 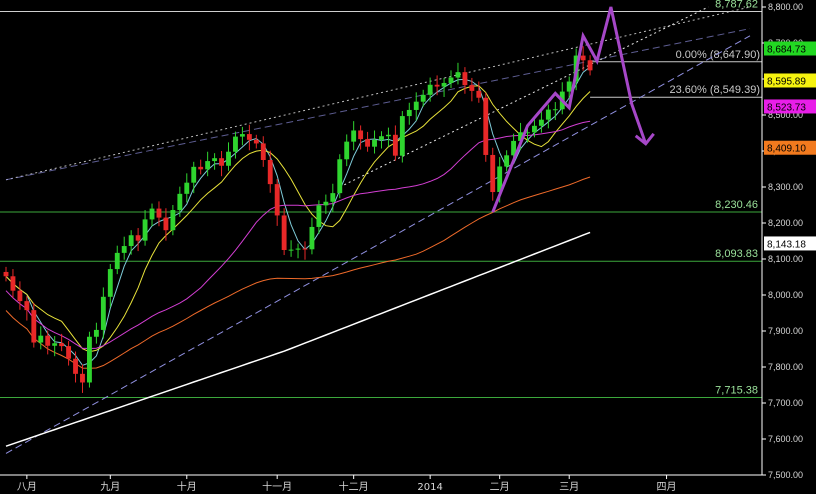 What do you see at coordinates (785, 439) in the screenshot?
I see `y-tick-label: 7,600.00` at bounding box center [785, 439].